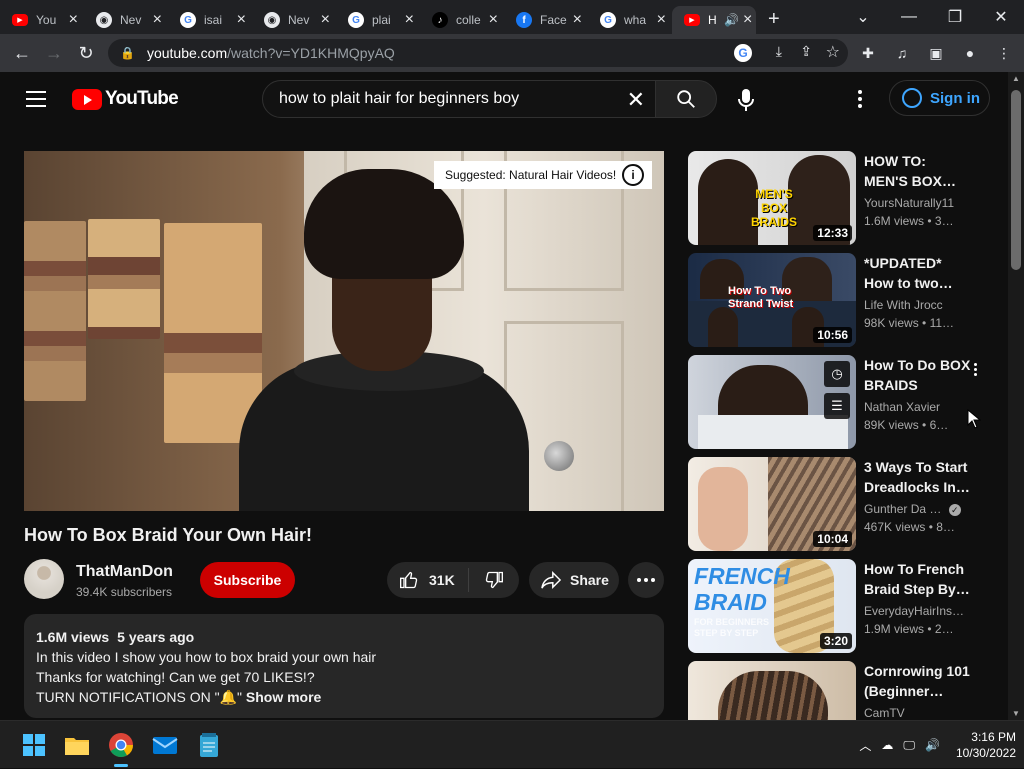 Image resolution: width=1024 pixels, height=769 pixels. I want to click on side-panel-icon: ▣, so click(936, 53).